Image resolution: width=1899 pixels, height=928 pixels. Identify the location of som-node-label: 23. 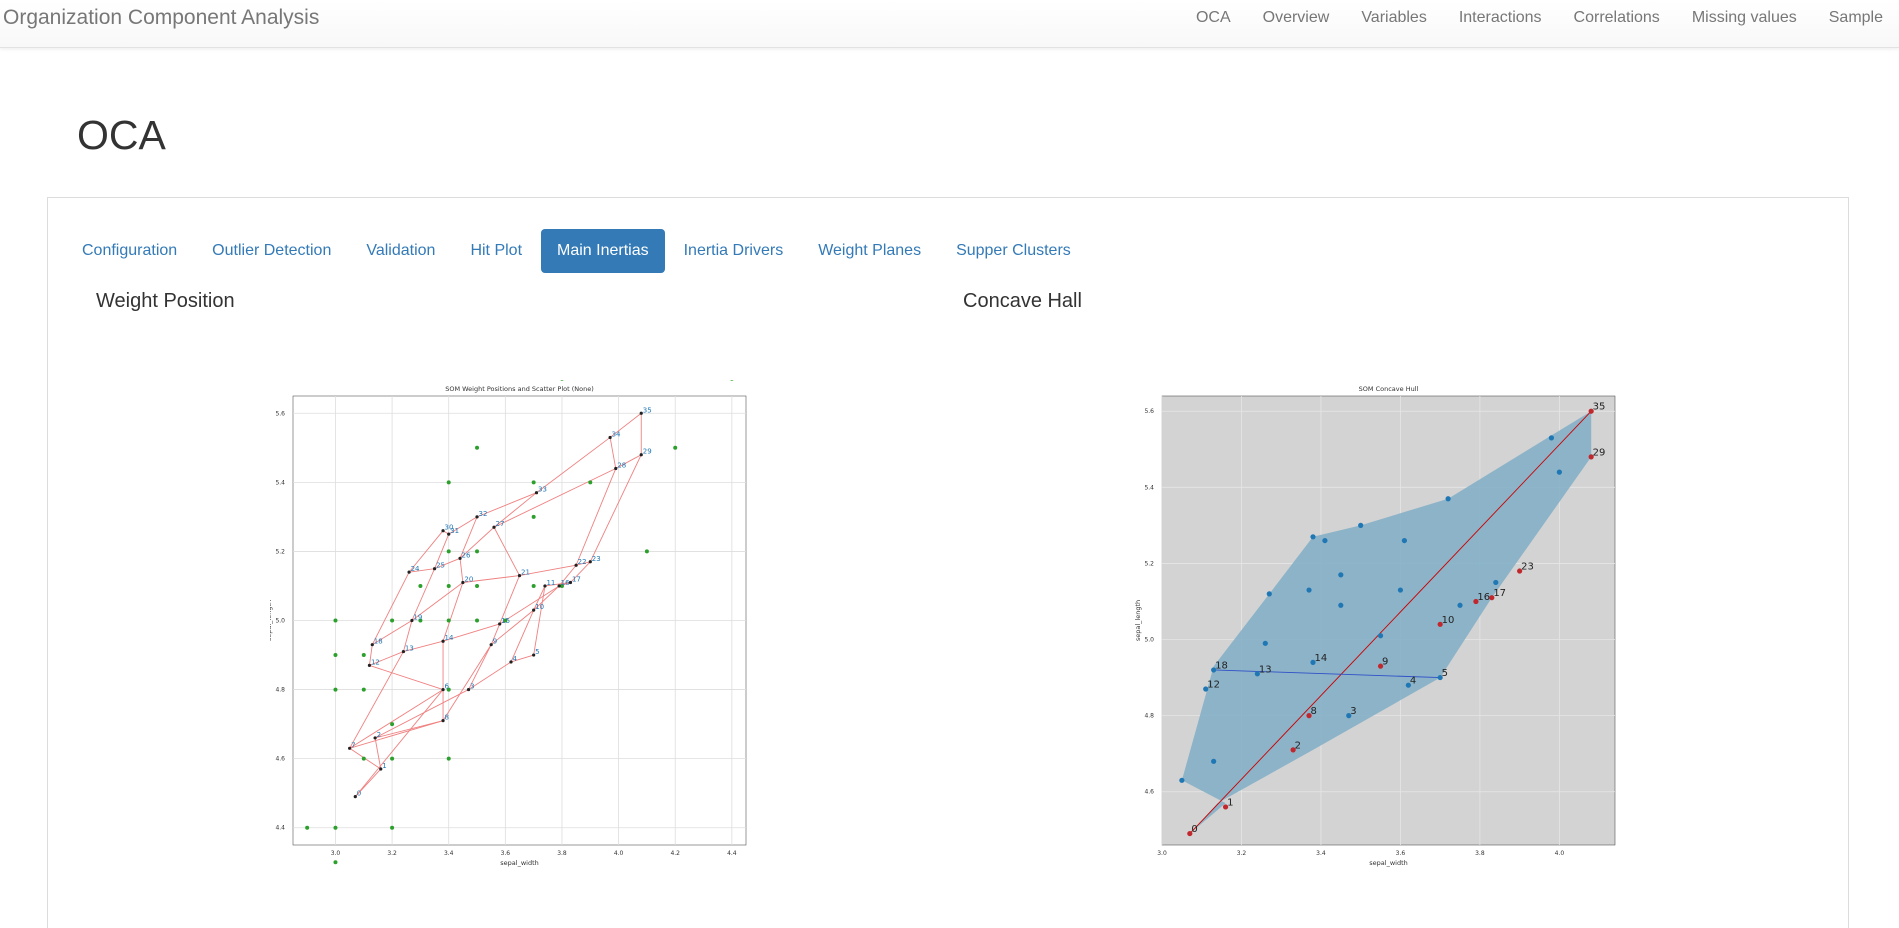
(596, 559).